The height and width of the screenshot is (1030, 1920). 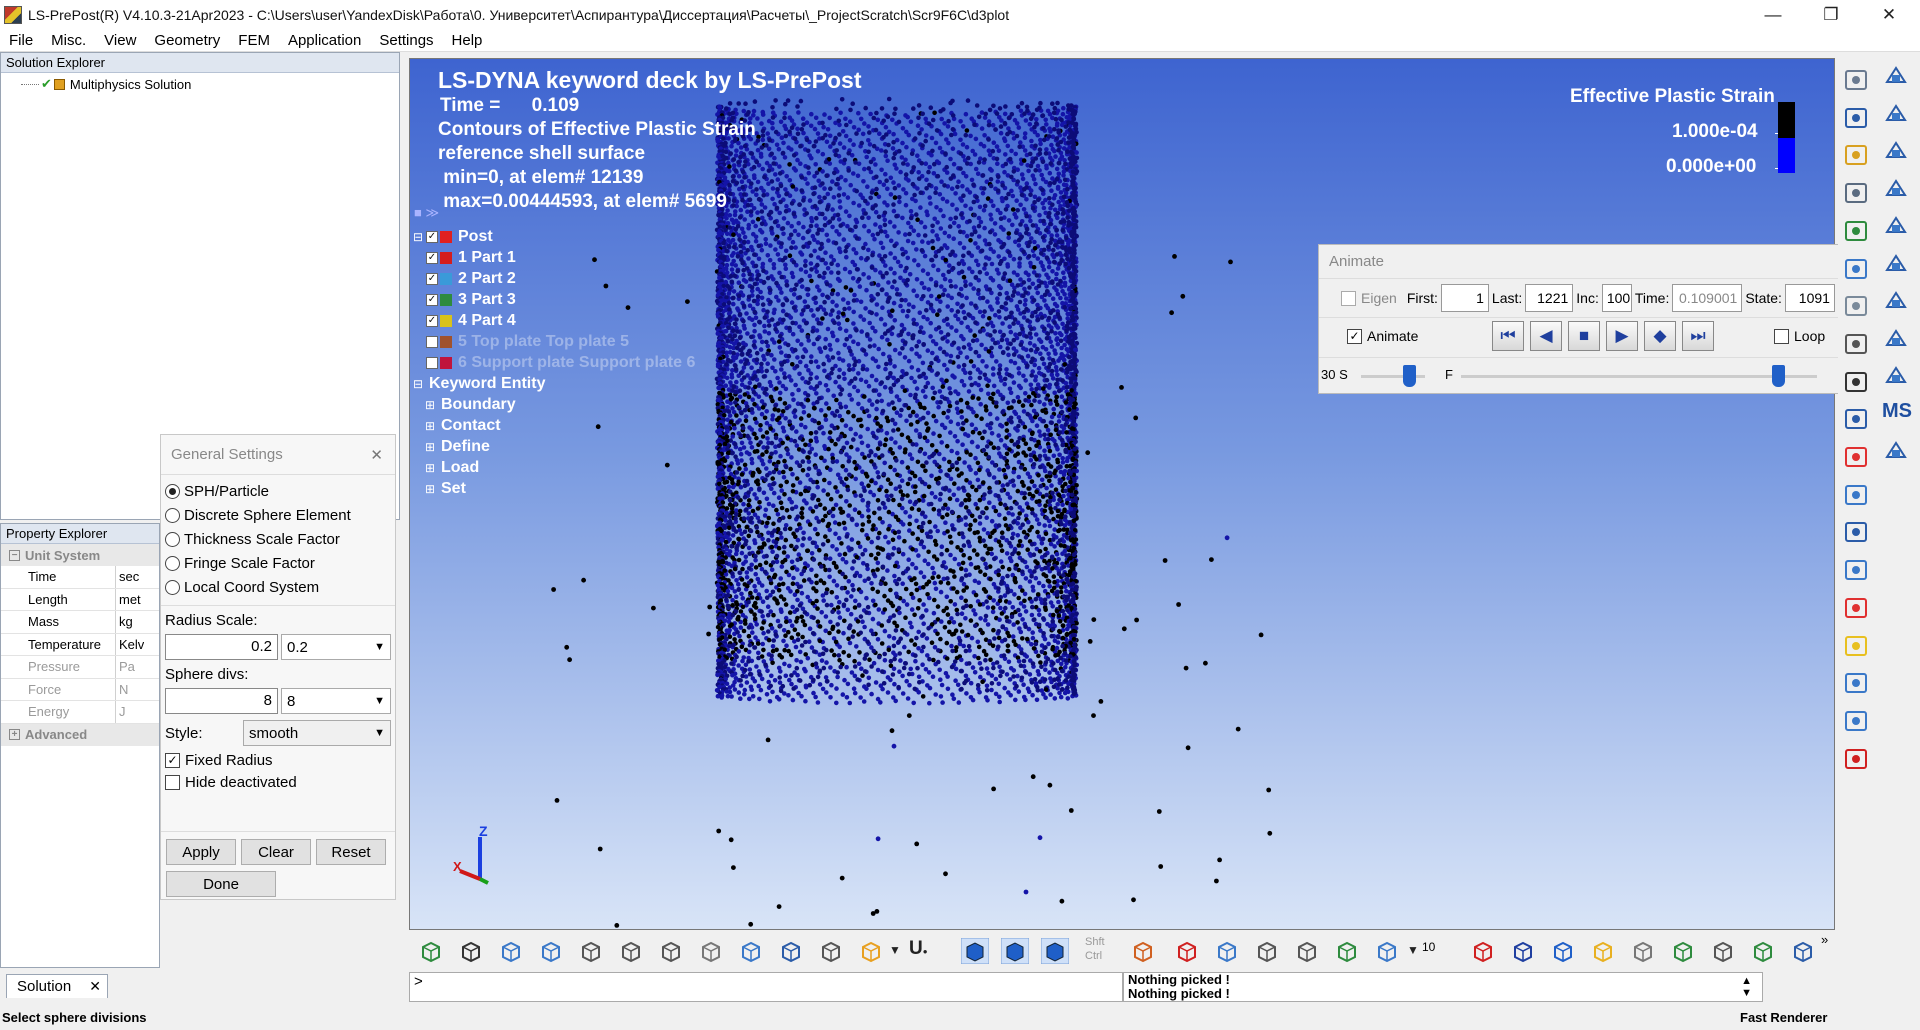 What do you see at coordinates (1831, 15) in the screenshot?
I see `restore-button: ❐` at bounding box center [1831, 15].